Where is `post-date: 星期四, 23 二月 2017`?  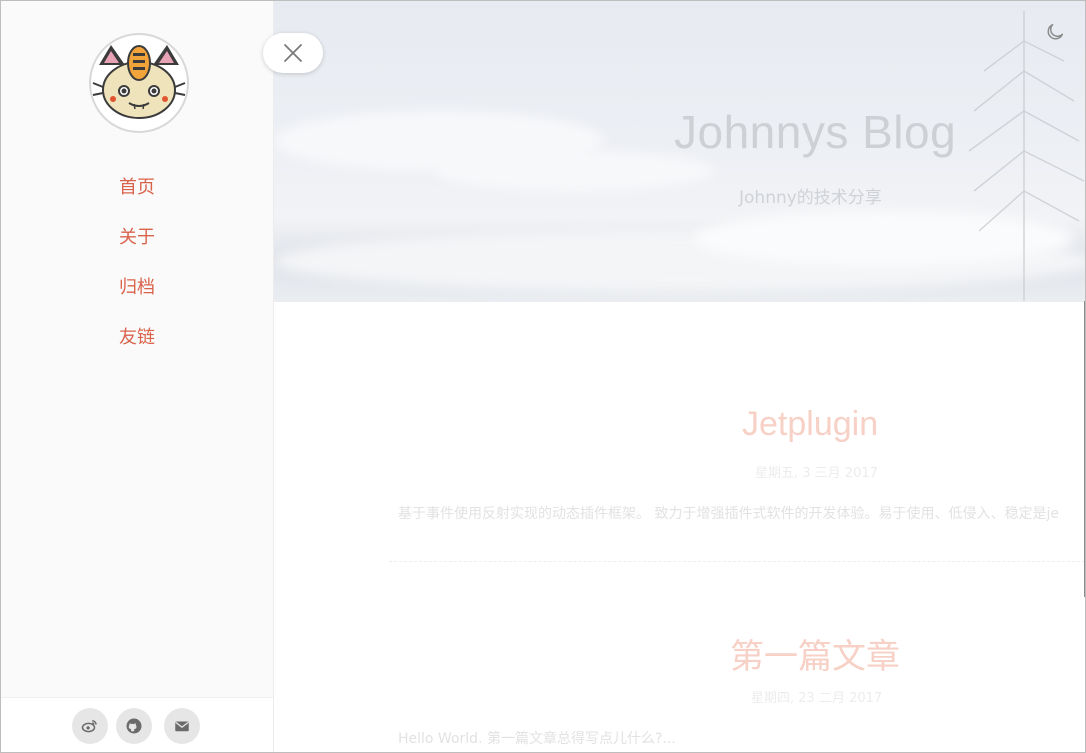 post-date: 星期四, 23 二月 2017 is located at coordinates (817, 698).